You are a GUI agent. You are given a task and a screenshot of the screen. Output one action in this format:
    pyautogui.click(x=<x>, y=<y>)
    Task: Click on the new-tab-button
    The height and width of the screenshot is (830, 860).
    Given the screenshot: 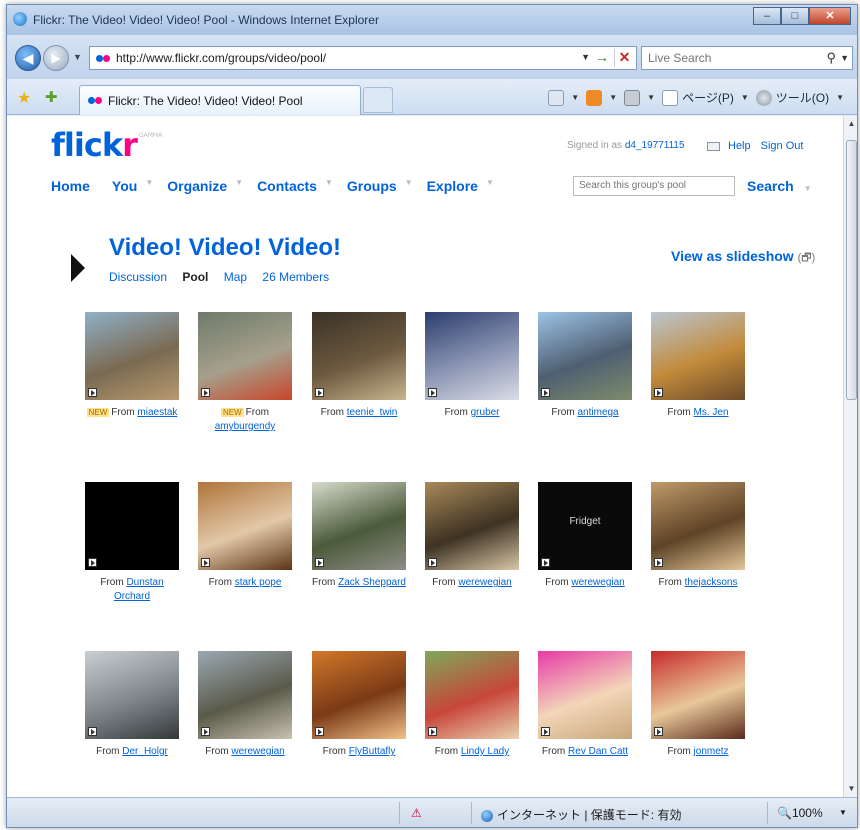 What is the action you would take?
    pyautogui.click(x=378, y=100)
    